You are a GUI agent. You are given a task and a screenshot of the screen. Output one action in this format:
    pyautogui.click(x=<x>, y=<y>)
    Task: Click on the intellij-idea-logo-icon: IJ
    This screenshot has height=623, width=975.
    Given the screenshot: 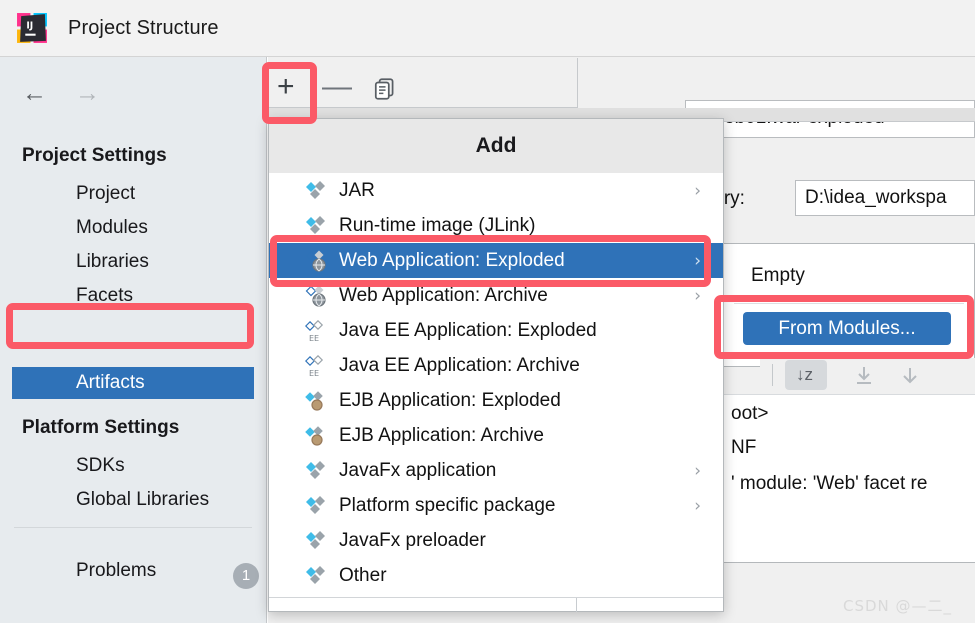 What is the action you would take?
    pyautogui.click(x=32, y=28)
    